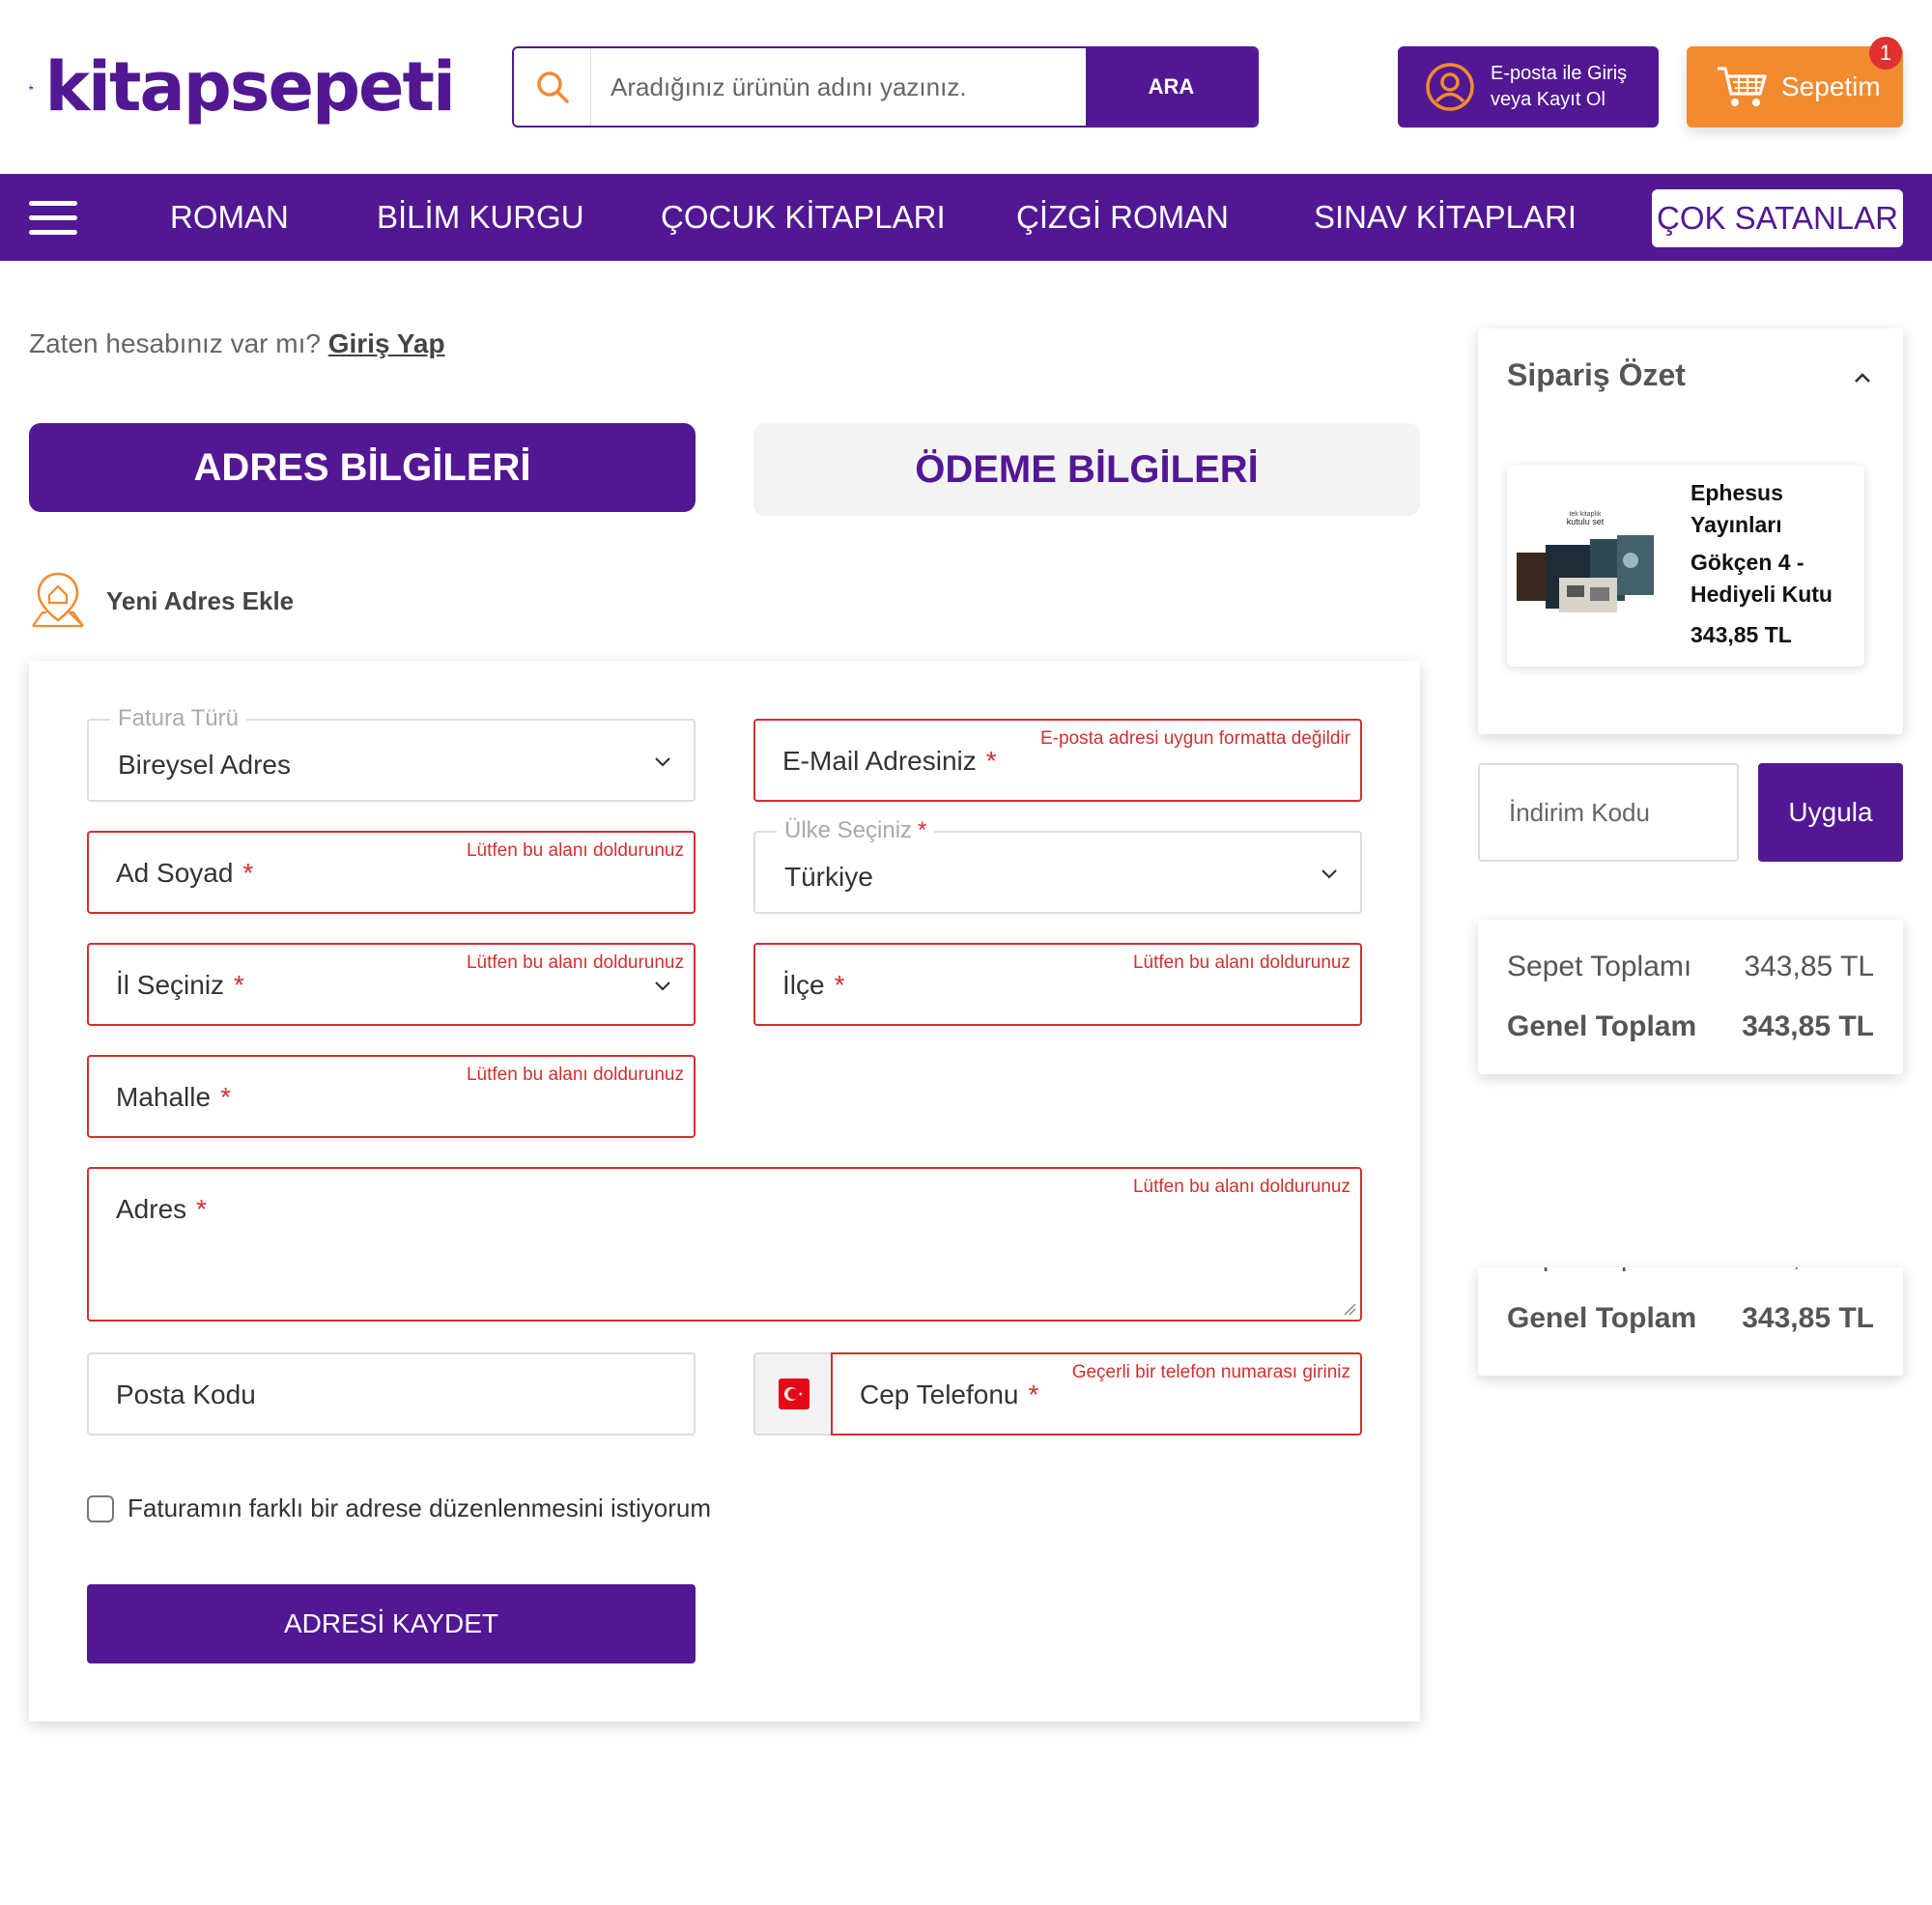 The image size is (1932, 1905). I want to click on cart-label: Sepetim, so click(1831, 86).